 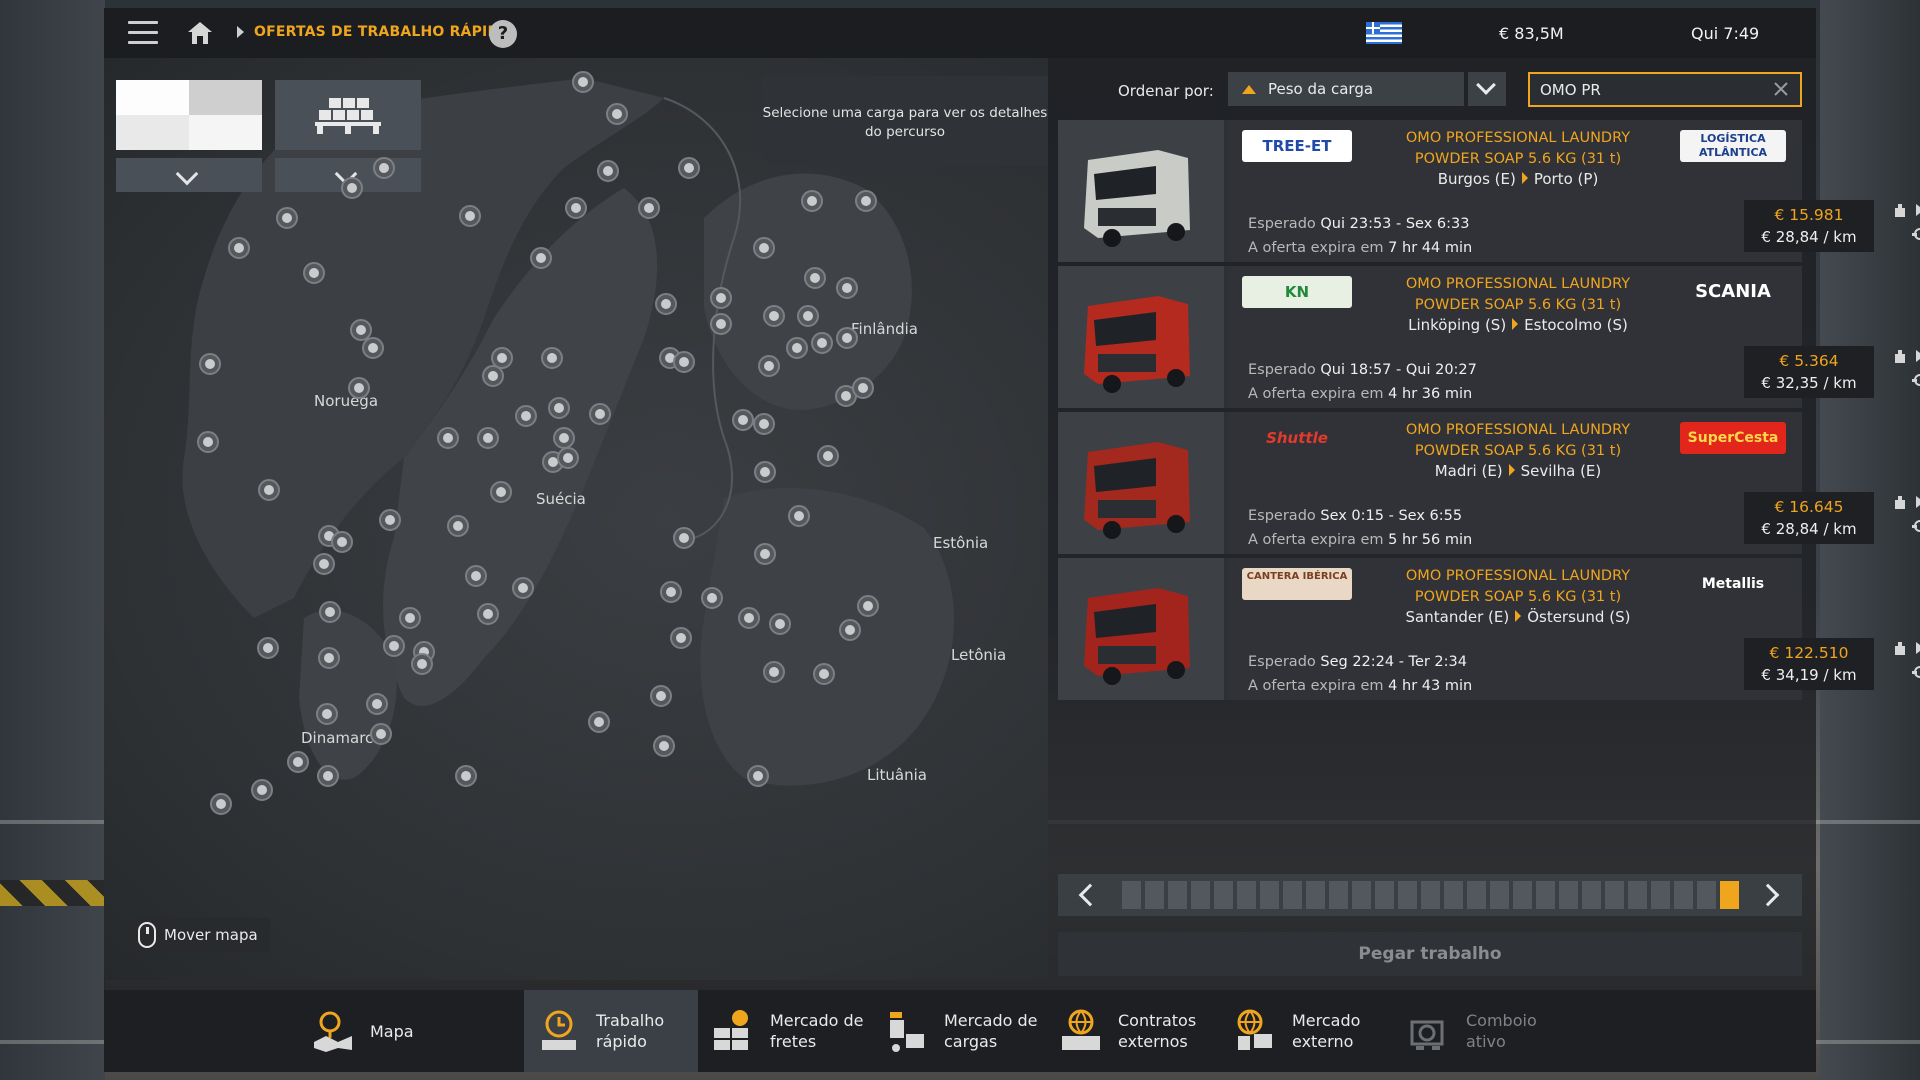 I want to click on map-layer-thumbnail, so click(x=189, y=115).